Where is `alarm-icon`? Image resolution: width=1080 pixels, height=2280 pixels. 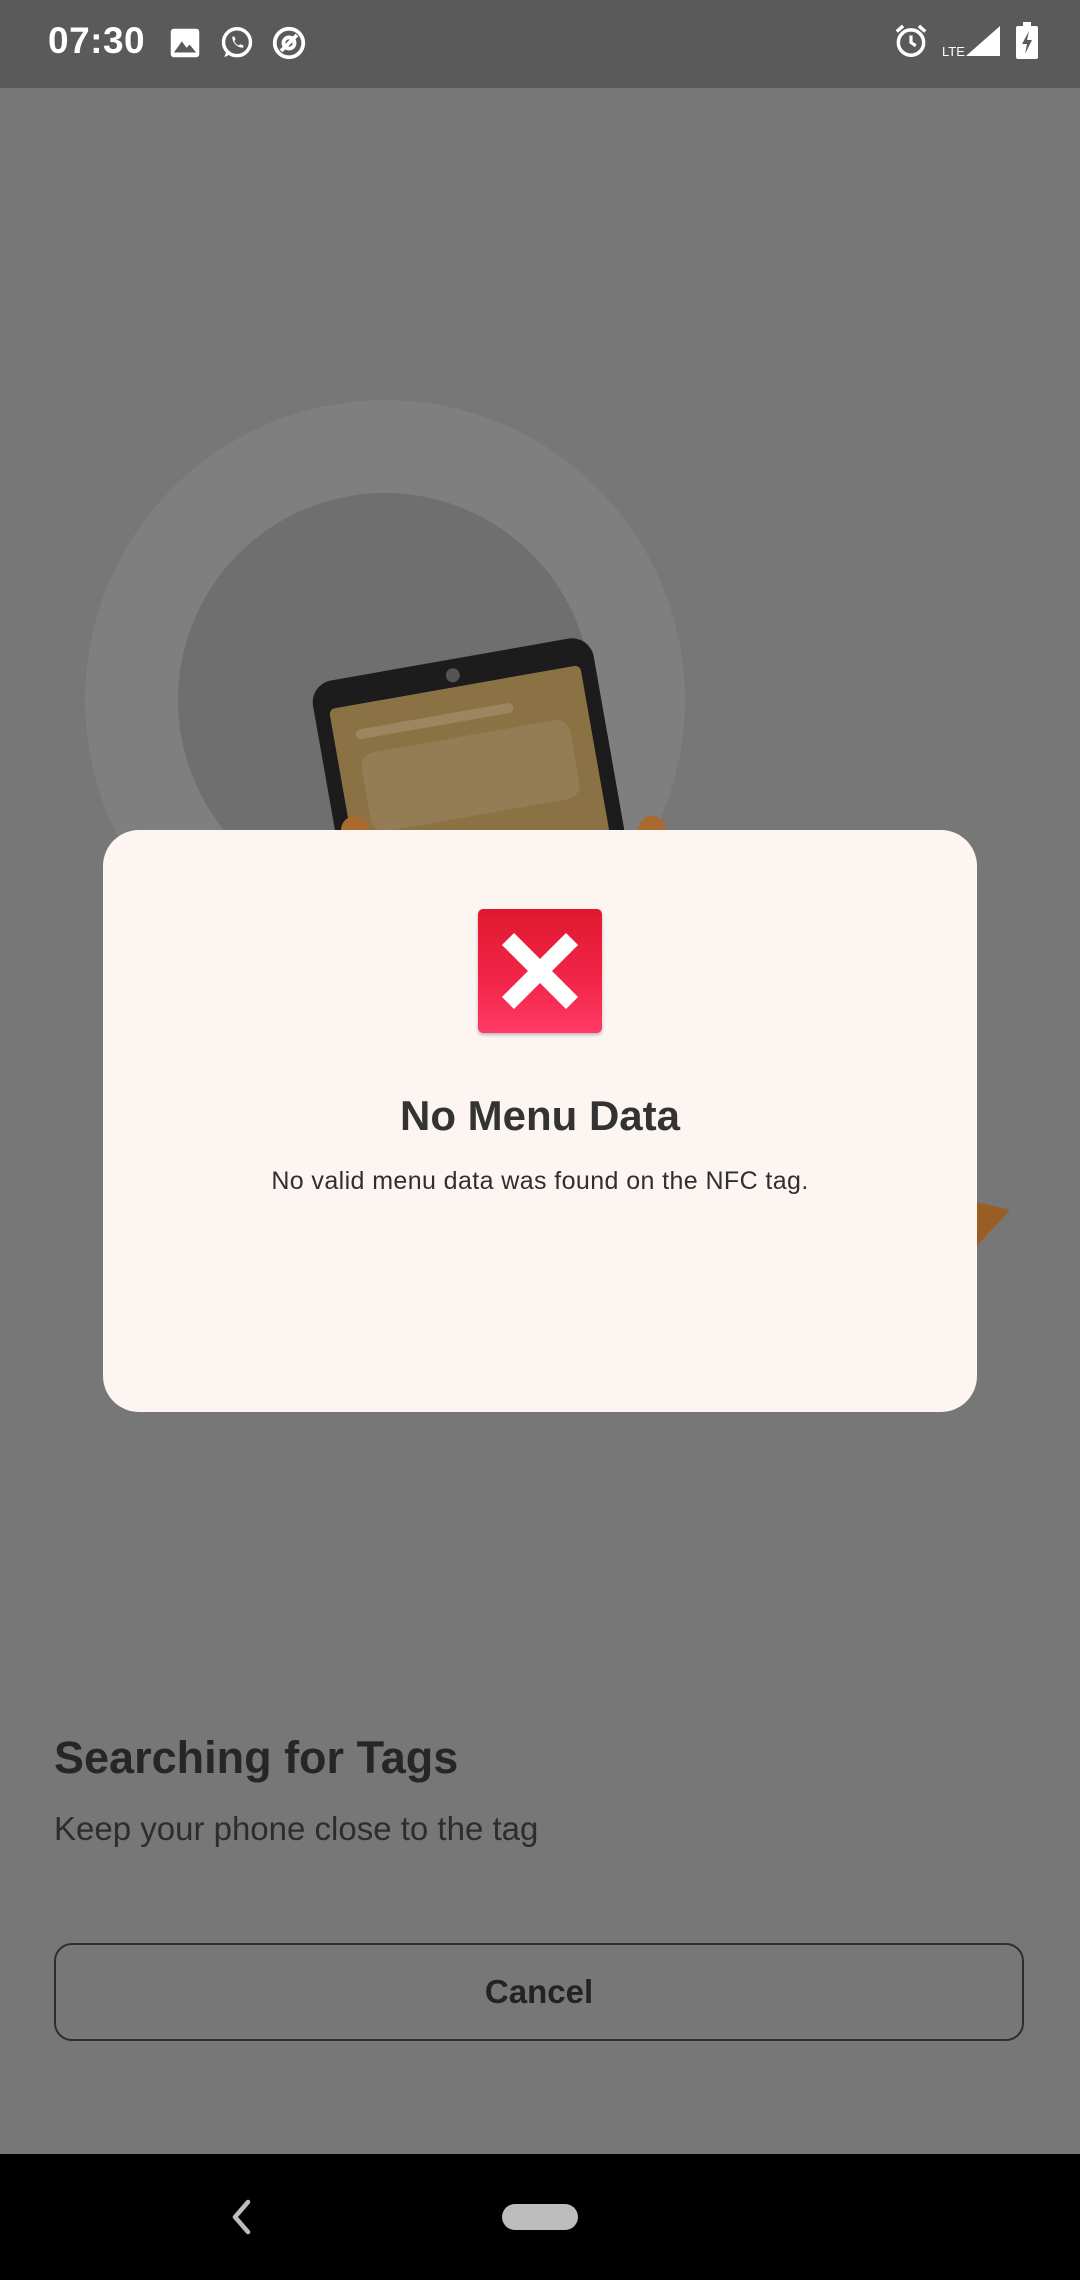
alarm-icon is located at coordinates (911, 40).